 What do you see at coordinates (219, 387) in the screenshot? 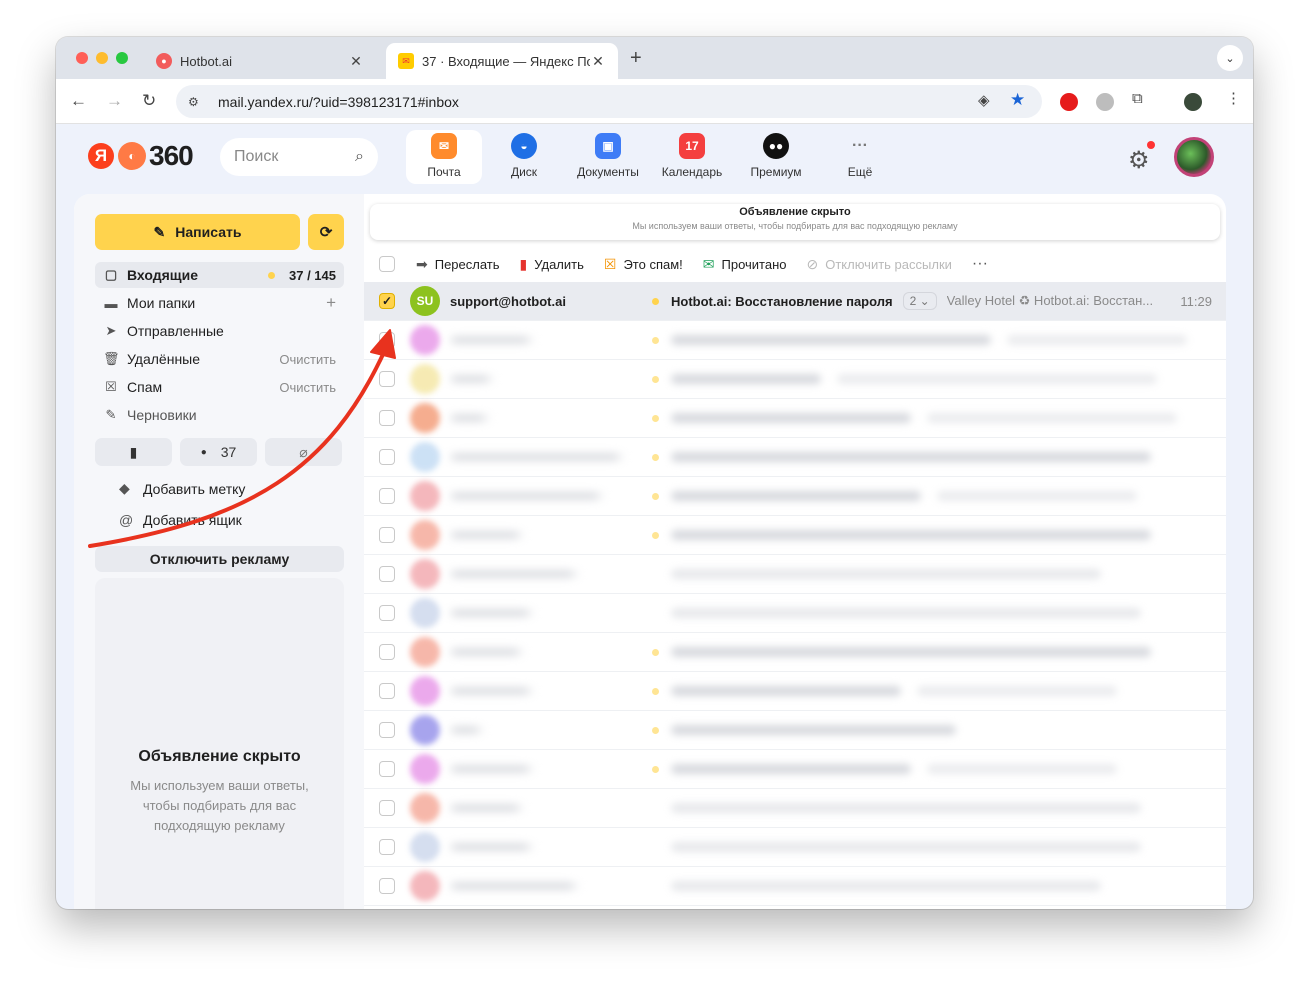
I see `folder-spam: ☒ Спам Очистить` at bounding box center [219, 387].